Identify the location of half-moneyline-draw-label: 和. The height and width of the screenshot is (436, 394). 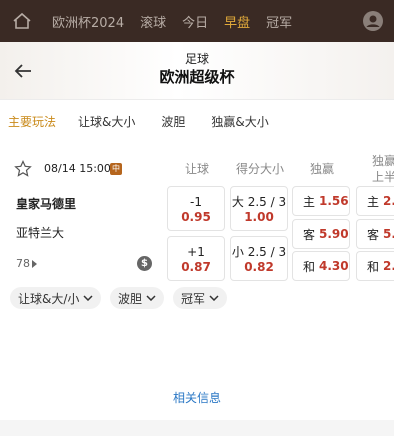
(373, 266).